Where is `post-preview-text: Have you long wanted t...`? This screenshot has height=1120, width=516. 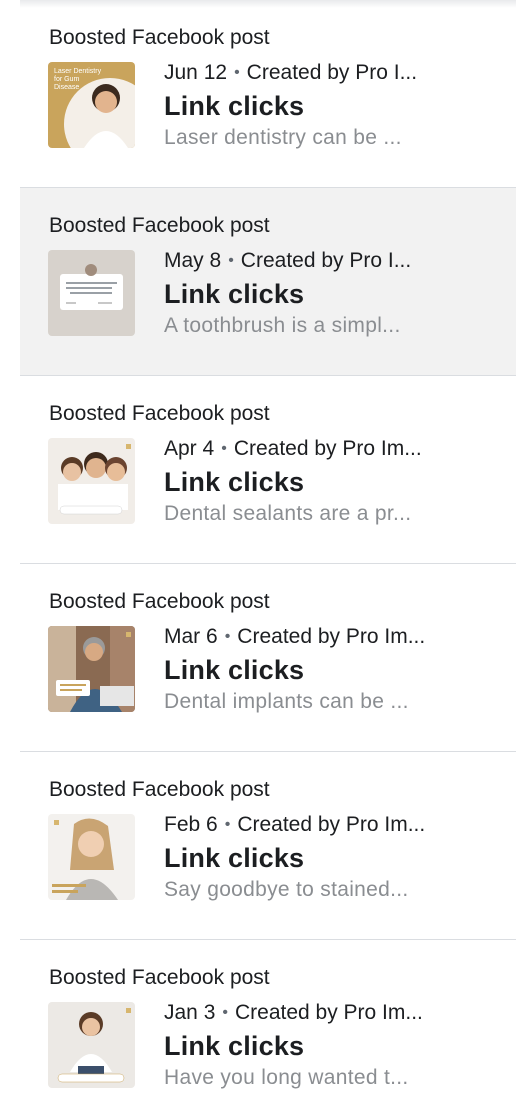
post-preview-text: Have you long wanted t... is located at coordinates (286, 1077).